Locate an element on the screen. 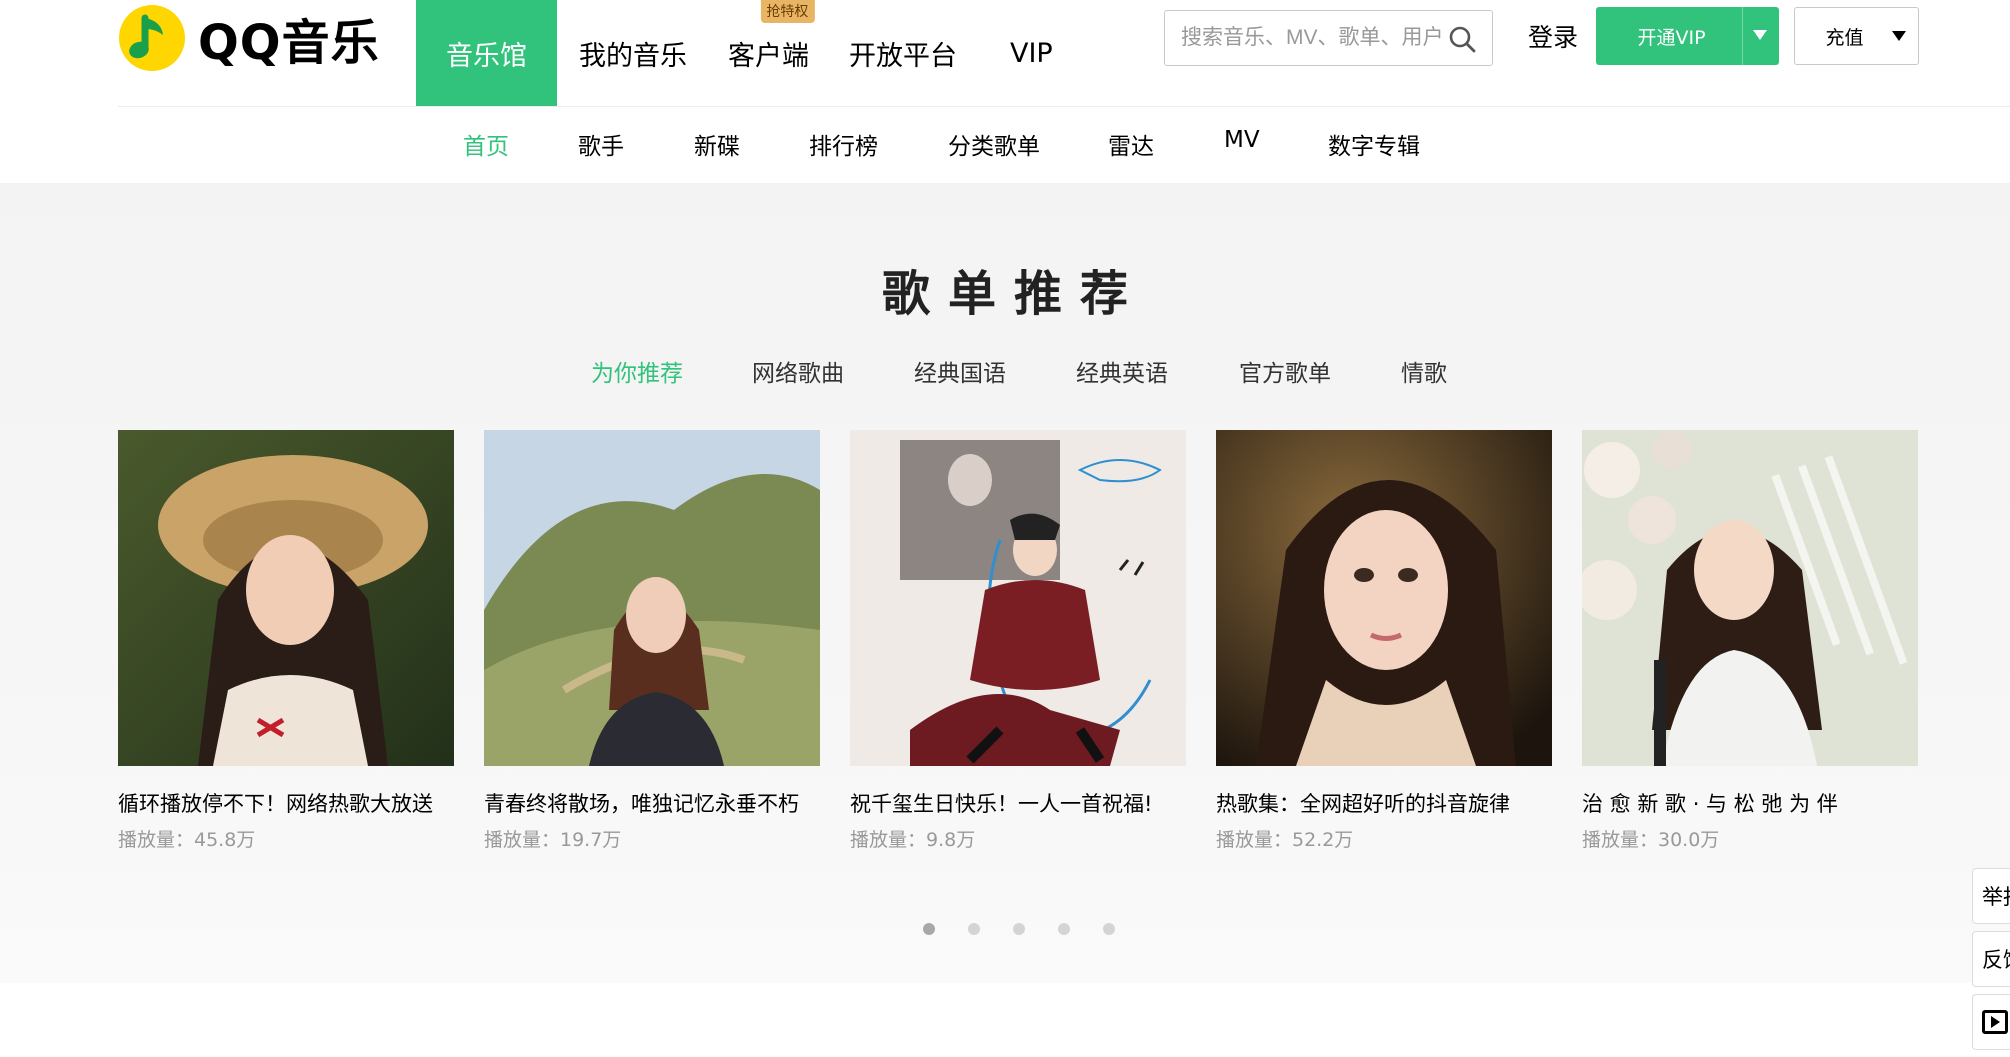  qq-music-logo: QQ音乐 is located at coordinates (249, 38).